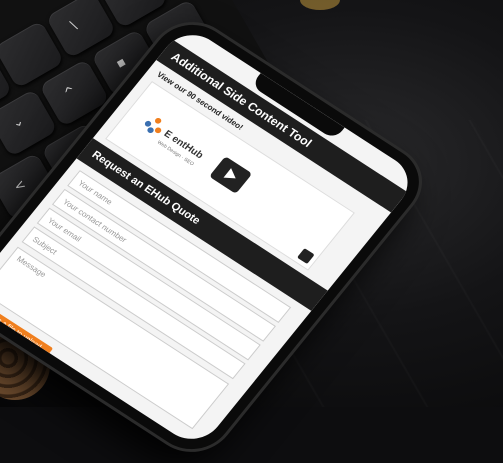 This screenshot has width=503, height=463. I want to click on gold-decoration, so click(320, 5).